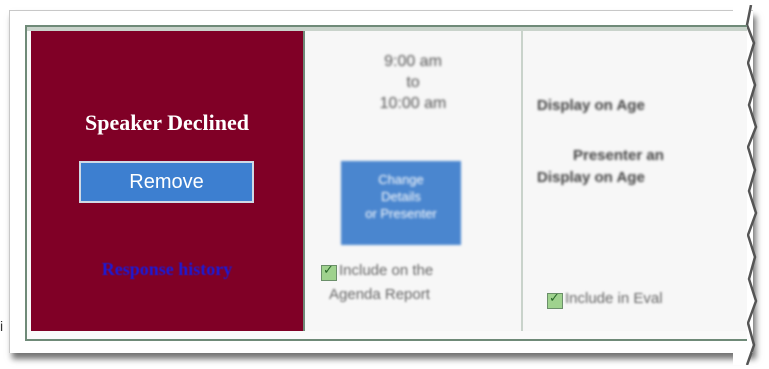 The width and height of the screenshot is (769, 369). What do you see at coordinates (2, 326) in the screenshot?
I see `stray-glyph: i` at bounding box center [2, 326].